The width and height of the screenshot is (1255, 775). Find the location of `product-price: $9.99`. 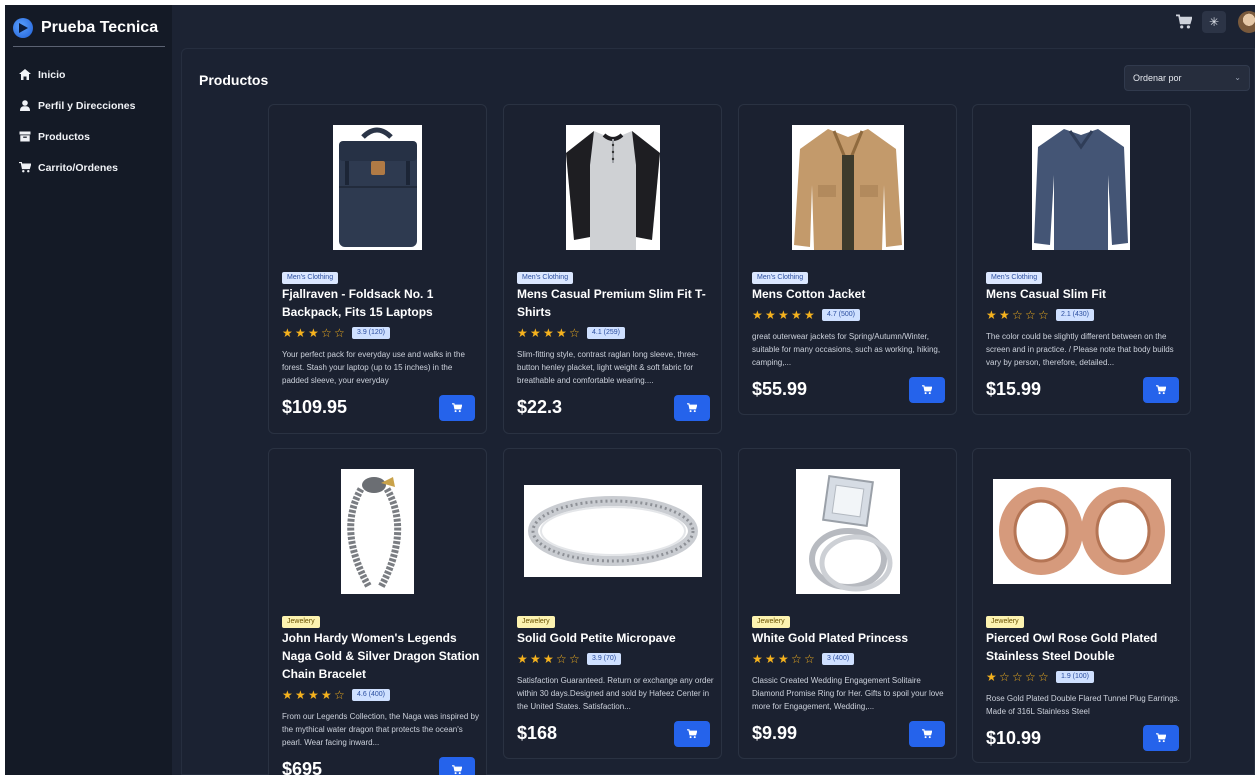

product-price: $9.99 is located at coordinates (775, 733).